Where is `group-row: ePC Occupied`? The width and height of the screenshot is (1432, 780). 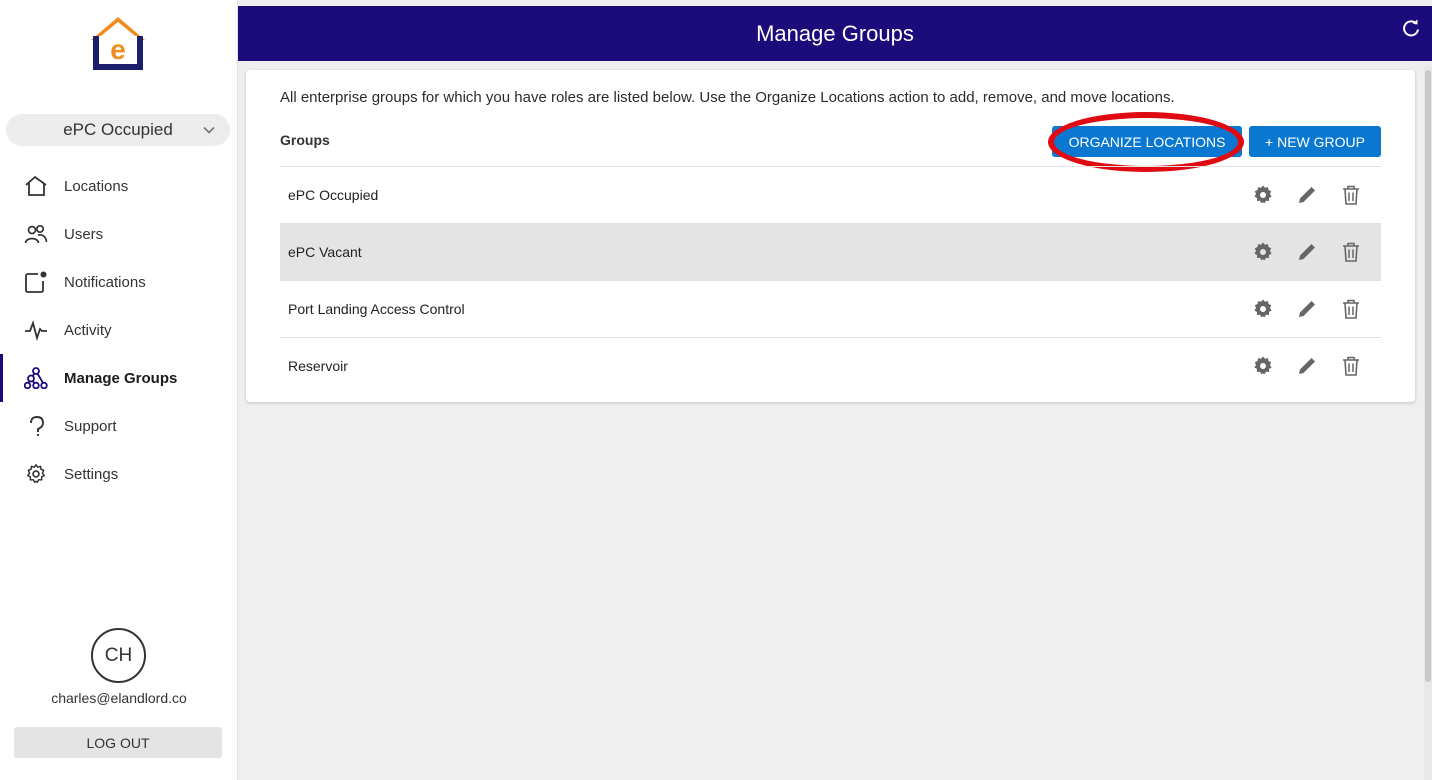
group-row: ePC Occupied is located at coordinates (830, 194).